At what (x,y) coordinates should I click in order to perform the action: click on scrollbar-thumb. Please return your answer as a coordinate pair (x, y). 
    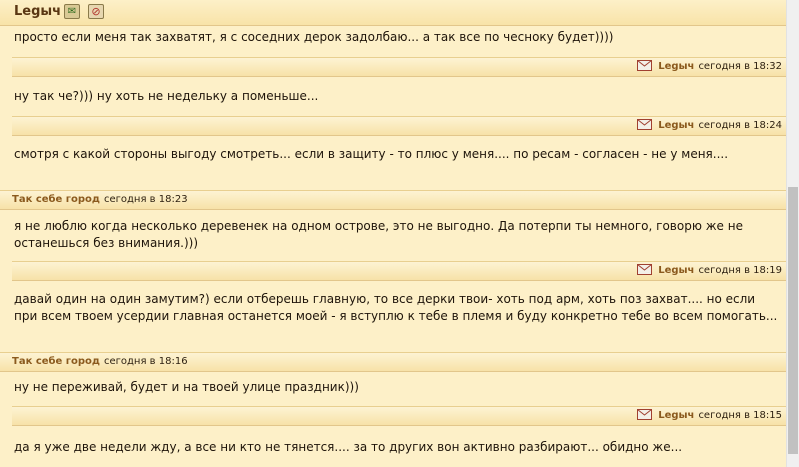
    Looking at the image, I should click on (793, 320).